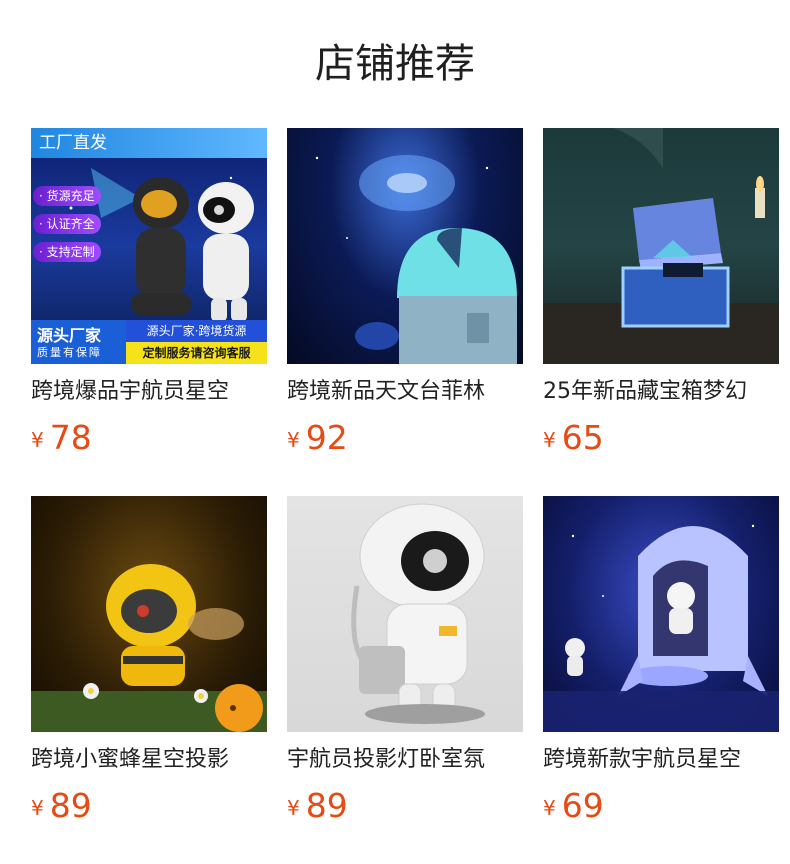 The height and width of the screenshot is (864, 790). I want to click on astronaut-lamp-illustration, so click(418, 613).